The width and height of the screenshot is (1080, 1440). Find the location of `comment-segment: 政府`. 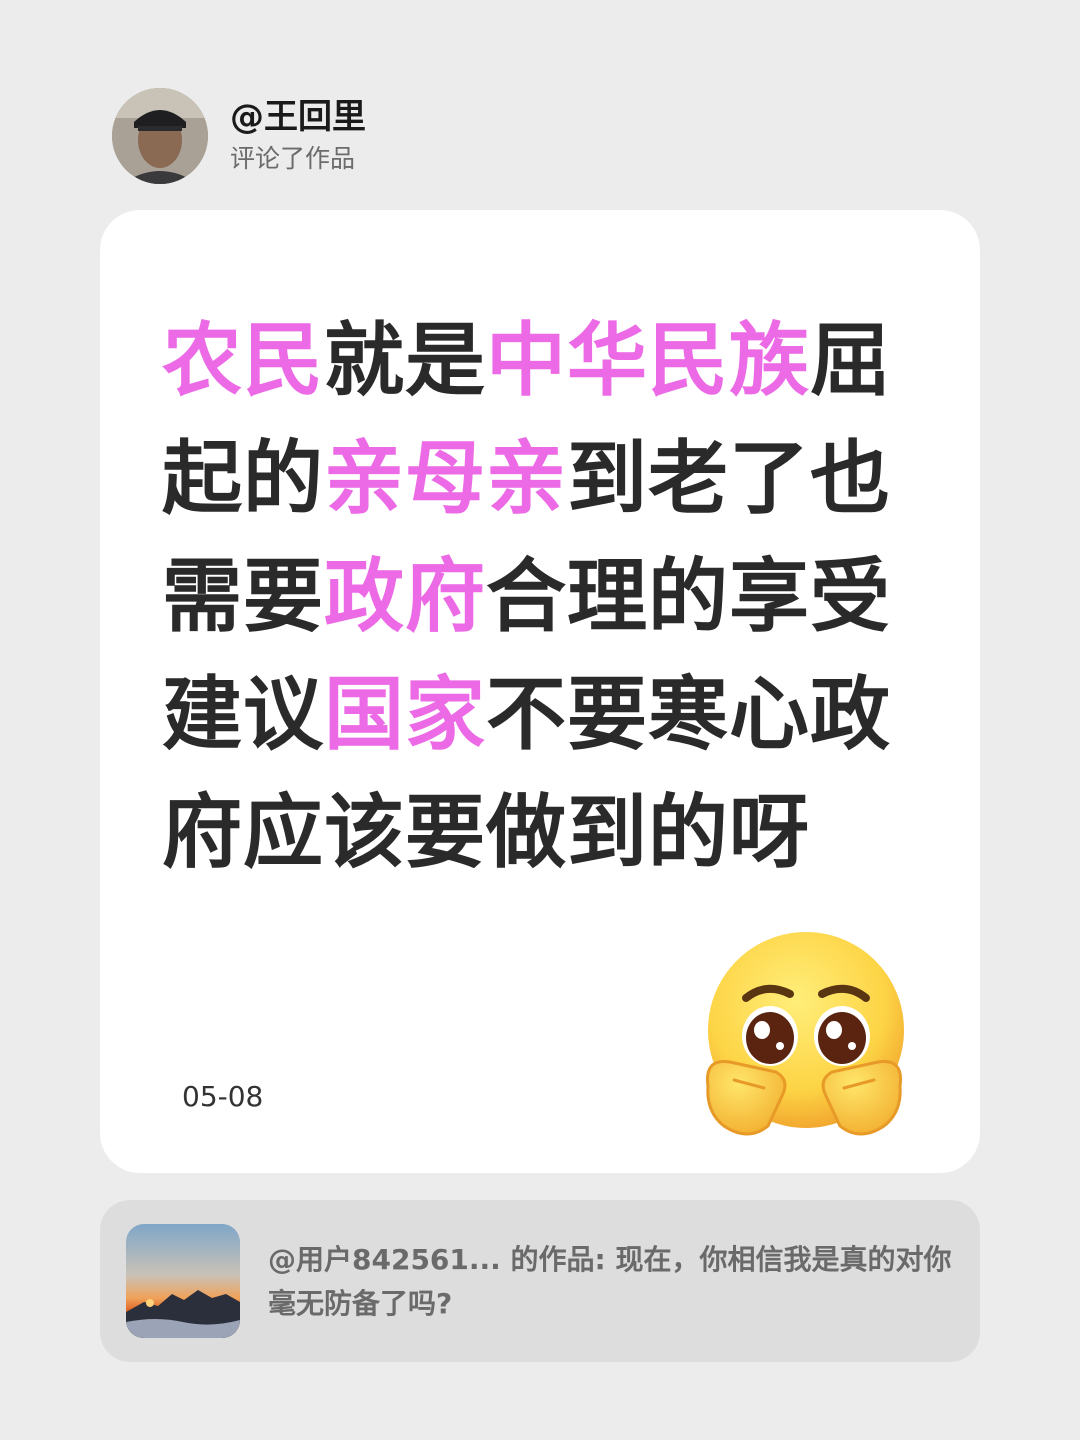

comment-segment: 政府 is located at coordinates (405, 596).